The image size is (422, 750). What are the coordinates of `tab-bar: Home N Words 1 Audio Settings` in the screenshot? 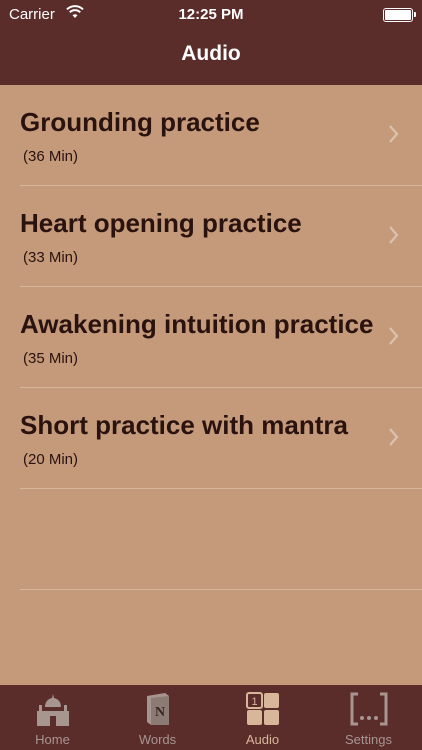 It's located at (211, 717).